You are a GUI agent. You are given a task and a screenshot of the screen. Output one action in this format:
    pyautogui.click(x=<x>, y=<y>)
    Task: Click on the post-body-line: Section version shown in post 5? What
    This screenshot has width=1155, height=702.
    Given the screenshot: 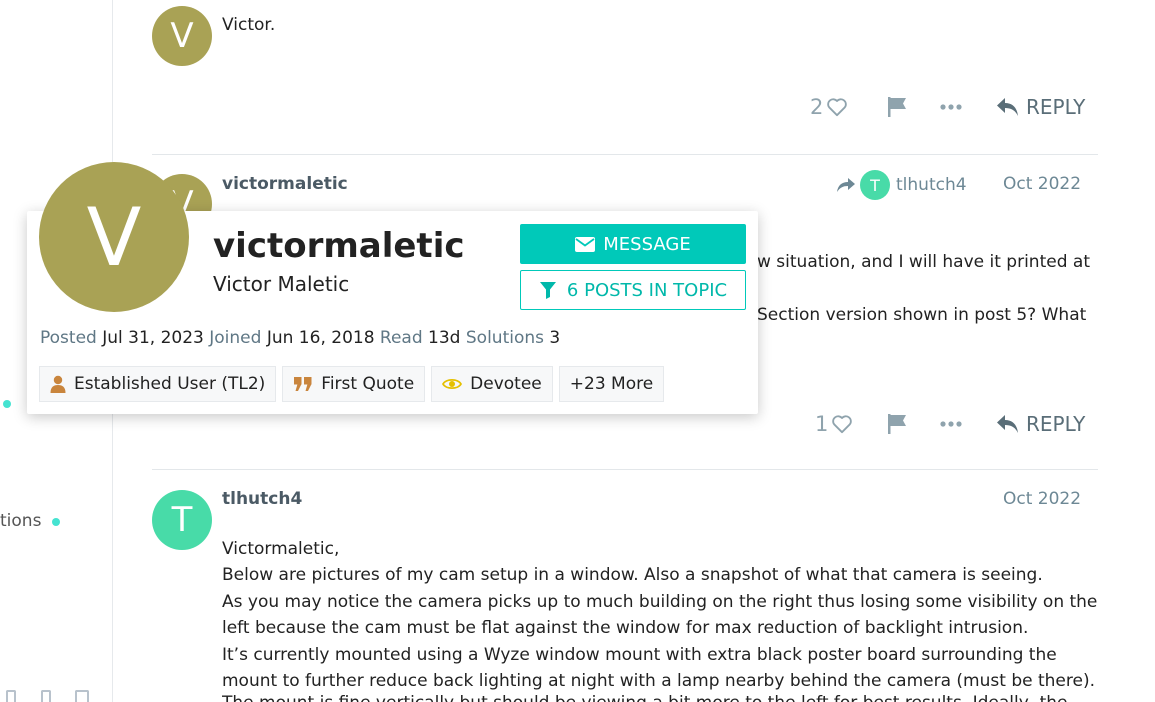 What is the action you would take?
    pyautogui.click(x=922, y=315)
    